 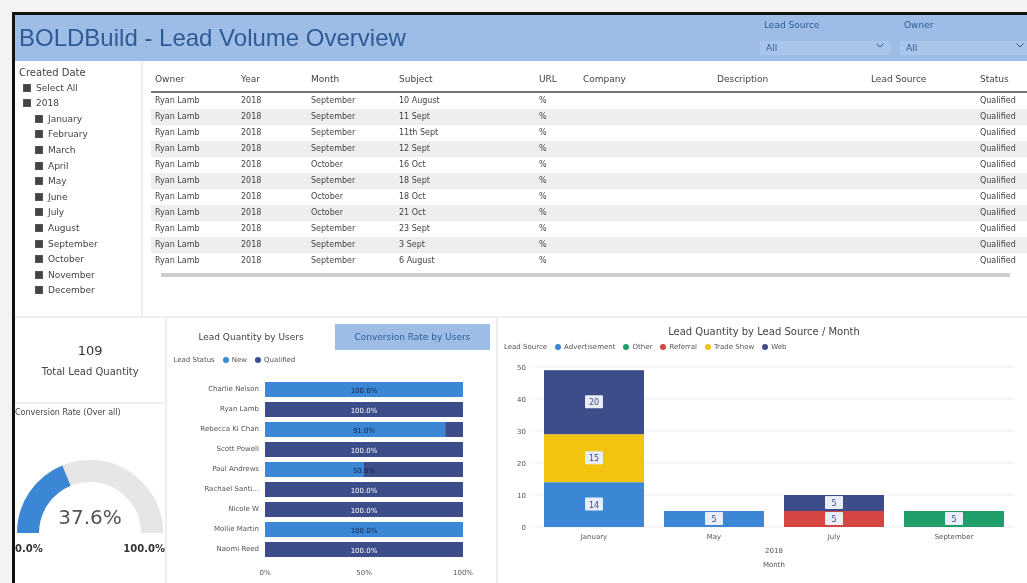 What do you see at coordinates (585, 274) in the screenshot?
I see `horizontal-scrollbar` at bounding box center [585, 274].